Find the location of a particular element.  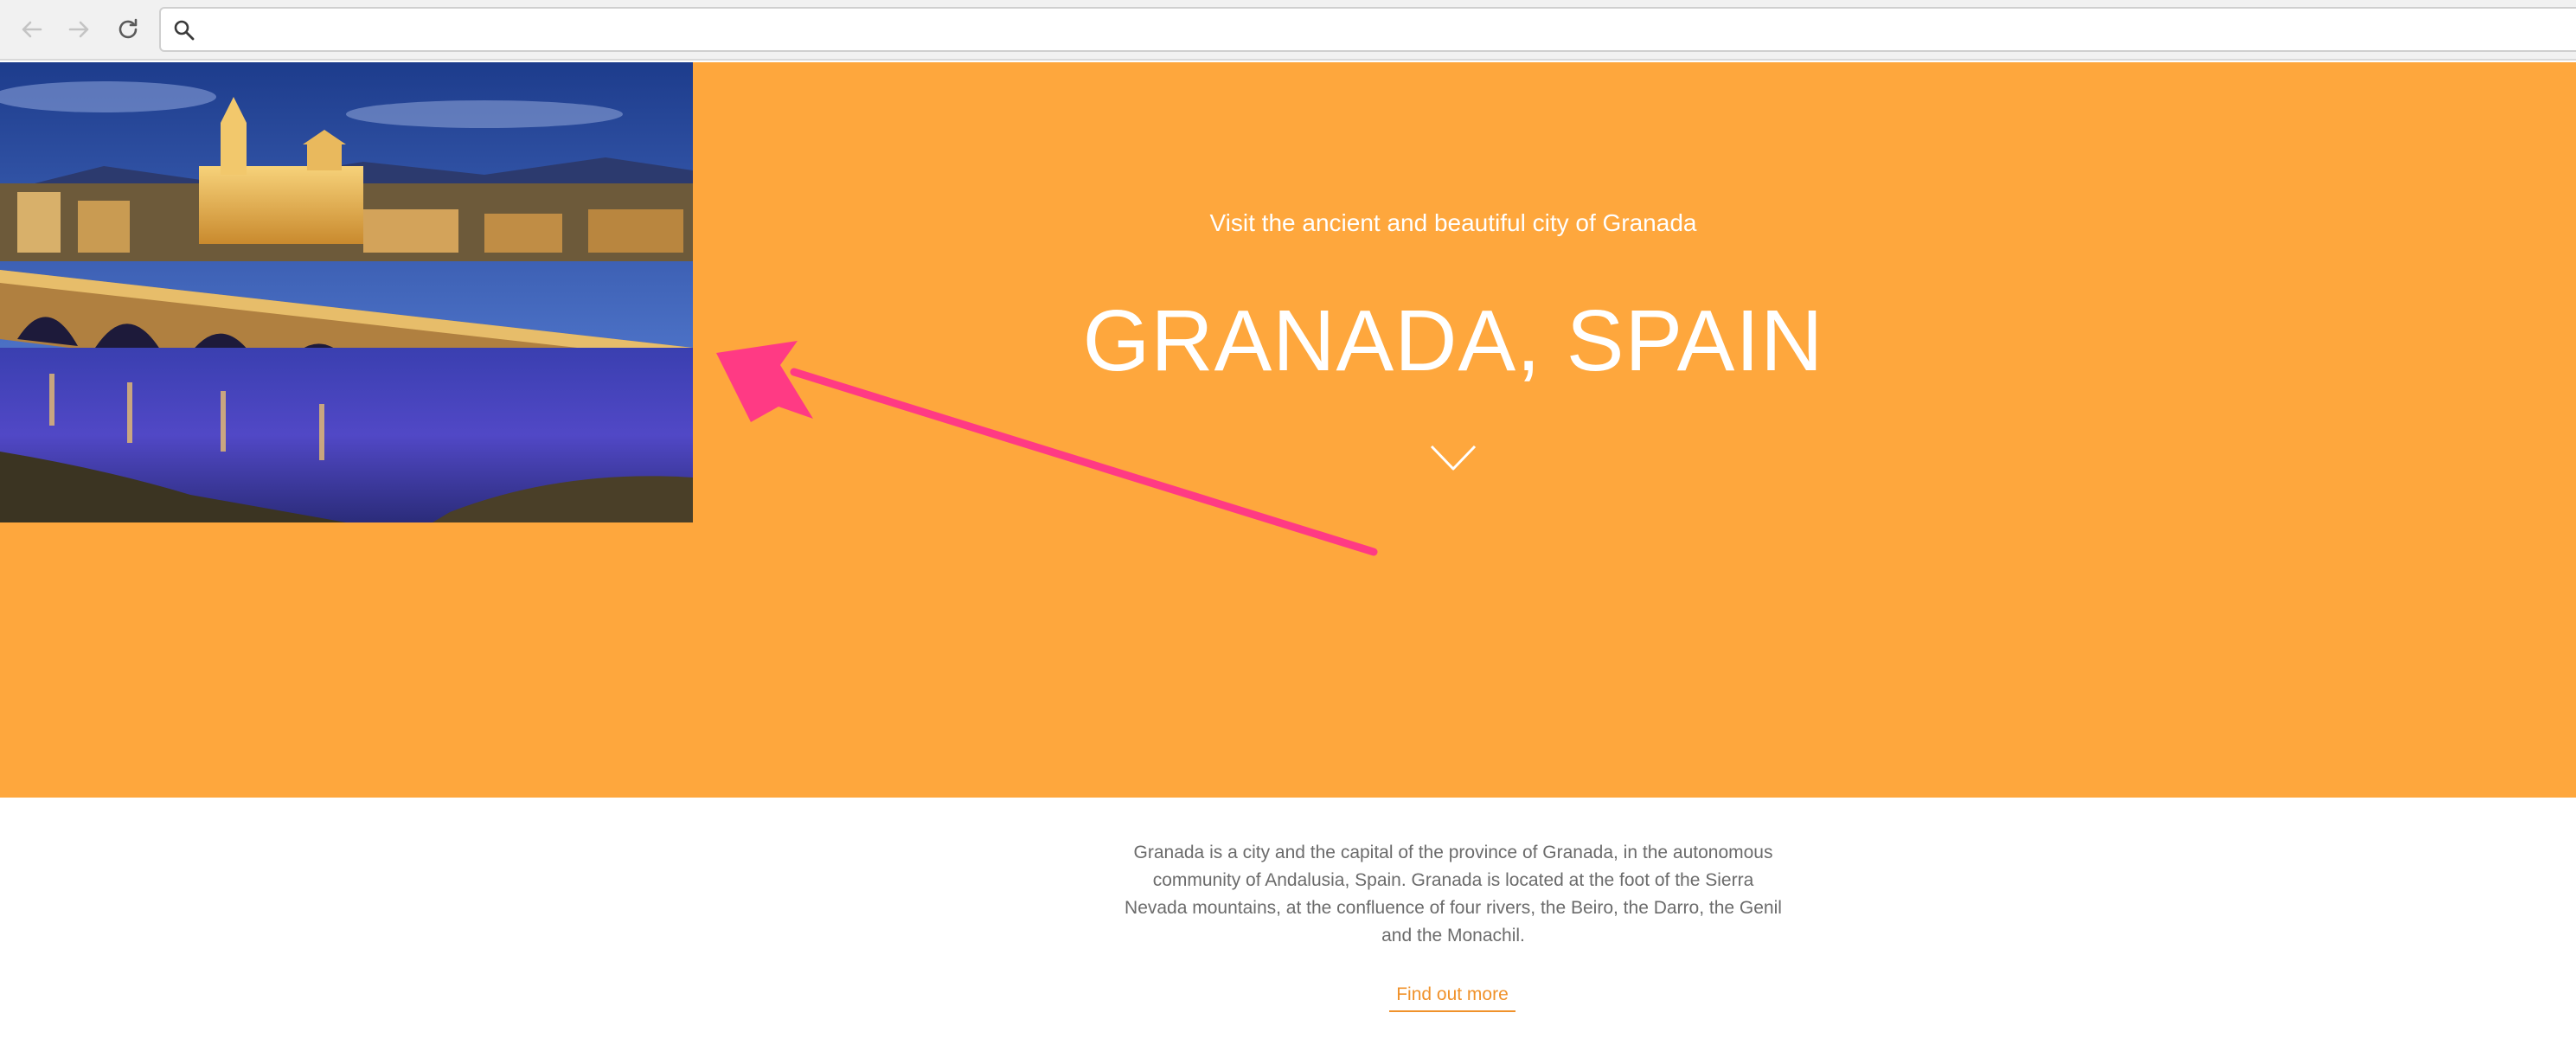

reload-button is located at coordinates (128, 29).